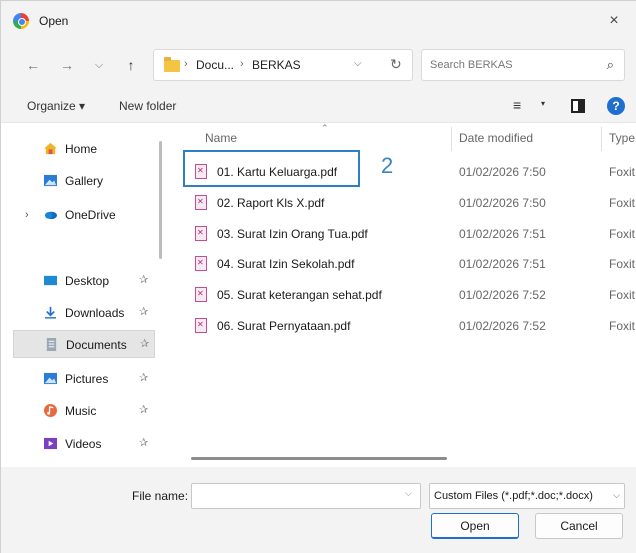  What do you see at coordinates (502, 264) in the screenshot?
I see `file-date: 01/02/2026 7:51` at bounding box center [502, 264].